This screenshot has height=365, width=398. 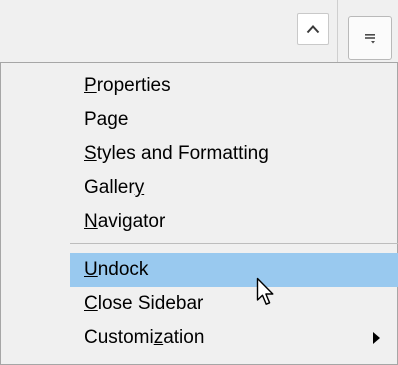 What do you see at coordinates (265, 291) in the screenshot?
I see `mouse-pointer-icon` at bounding box center [265, 291].